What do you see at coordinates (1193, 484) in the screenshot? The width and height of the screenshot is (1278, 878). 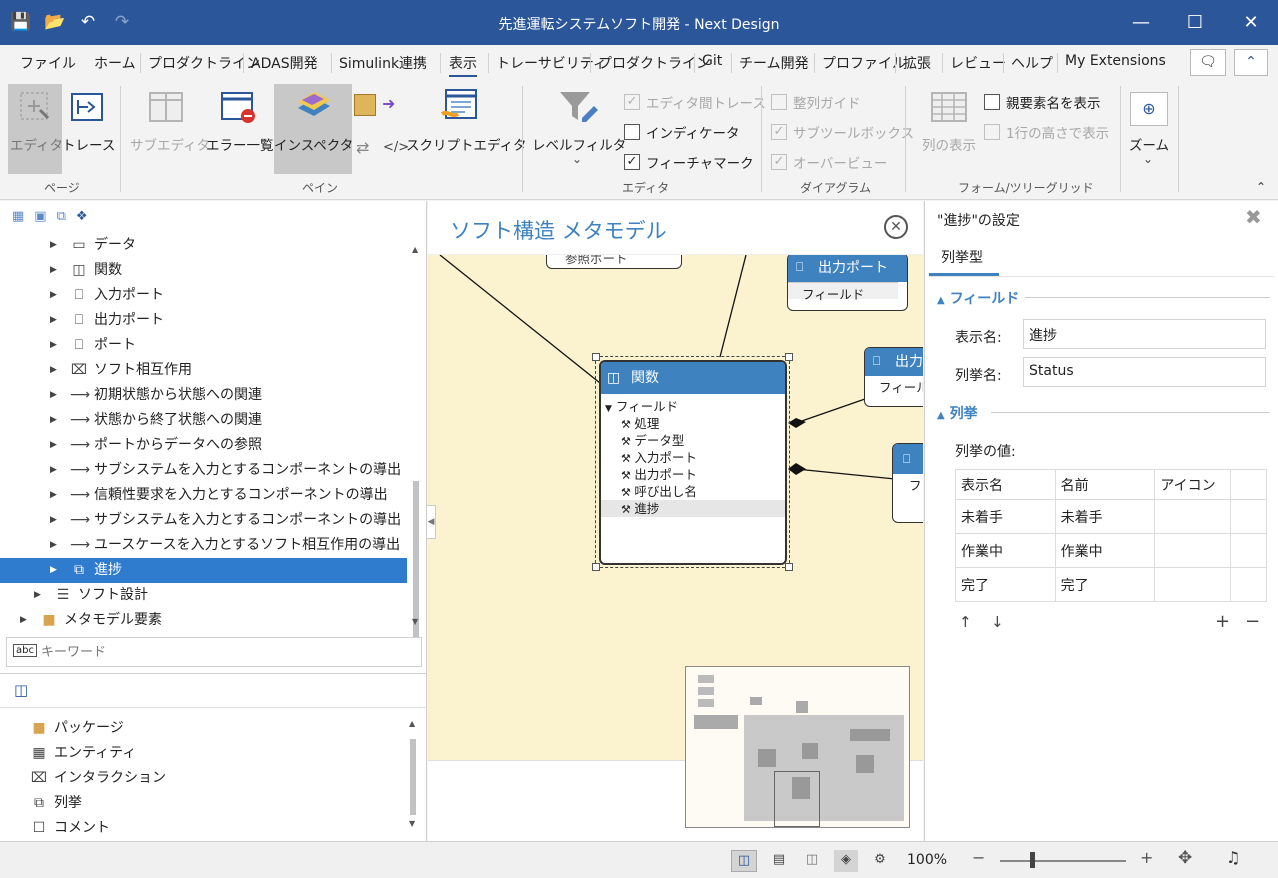 I see `col-header-icon: アイコン` at bounding box center [1193, 484].